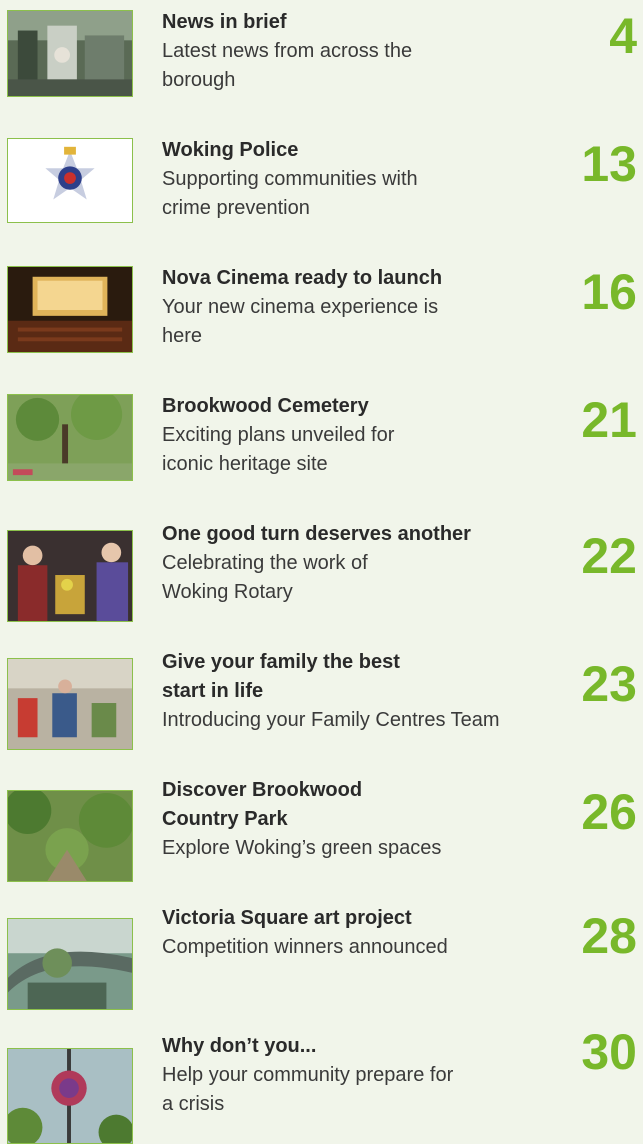 The height and width of the screenshot is (1144, 643). Describe the element at coordinates (70, 964) in the screenshot. I see `art-project-photo` at that location.